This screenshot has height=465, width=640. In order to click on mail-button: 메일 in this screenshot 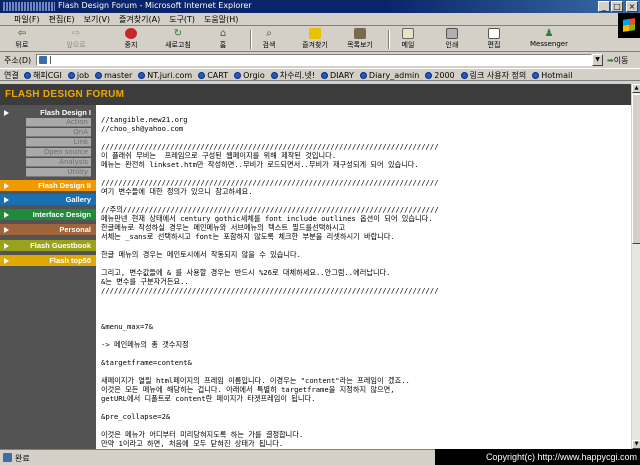, I will do `click(408, 39)`.